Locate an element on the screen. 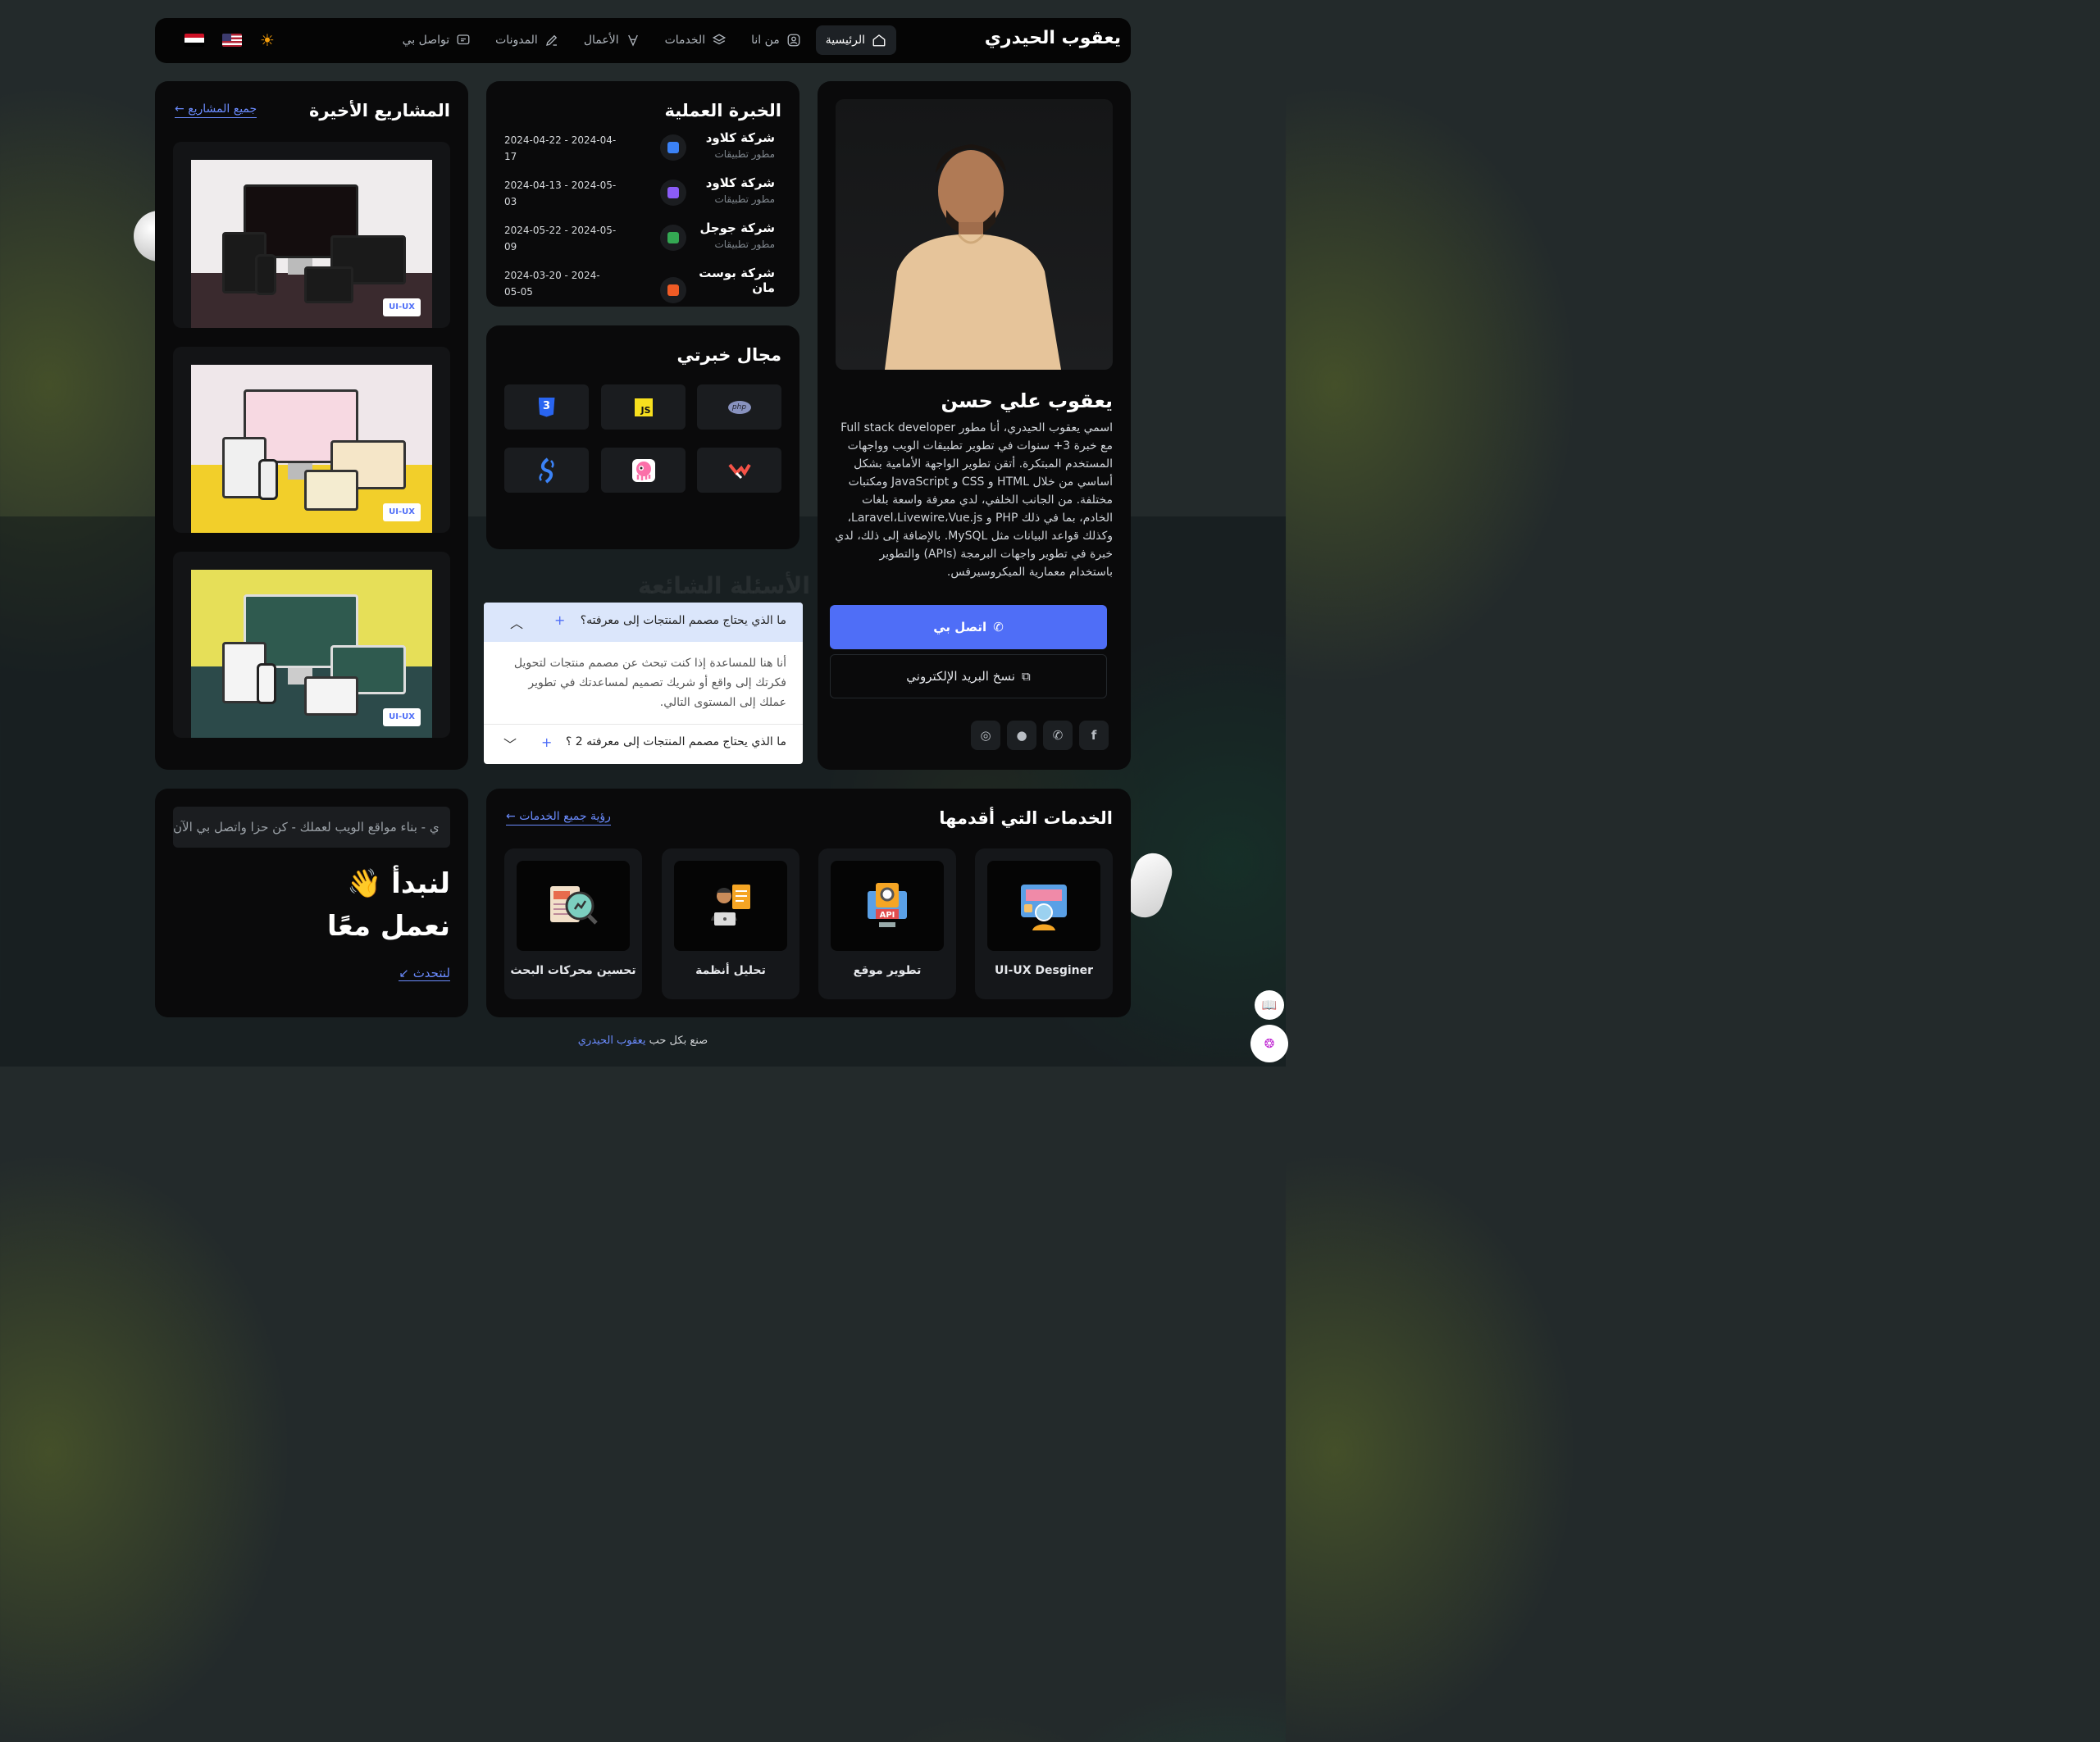  phone-icon: ✆ is located at coordinates (998, 627).